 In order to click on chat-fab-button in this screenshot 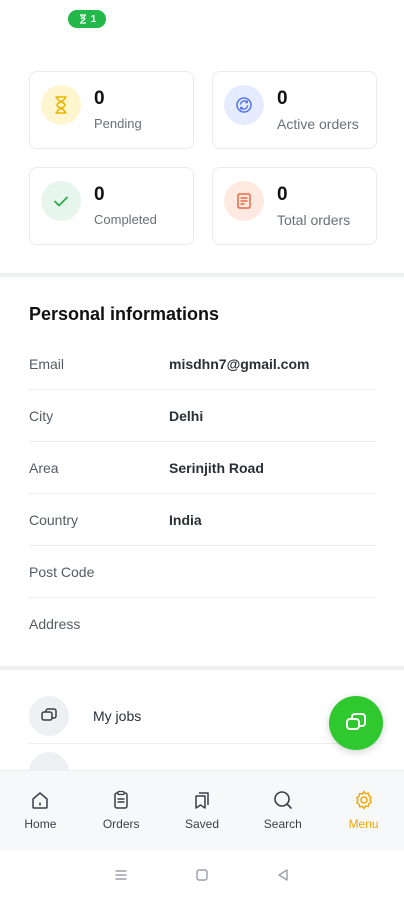, I will do `click(356, 723)`.